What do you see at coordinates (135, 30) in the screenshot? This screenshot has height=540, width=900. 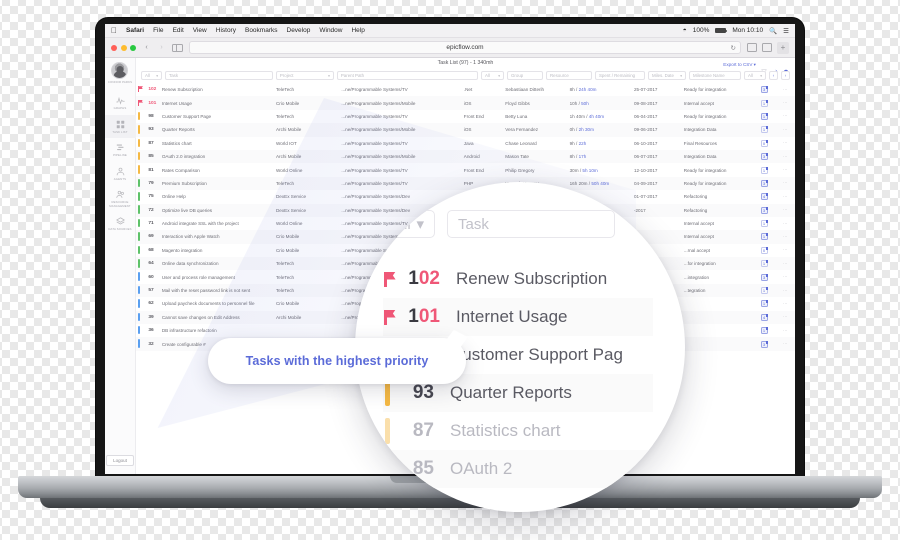 I see `menu-item-safari: Safari` at bounding box center [135, 30].